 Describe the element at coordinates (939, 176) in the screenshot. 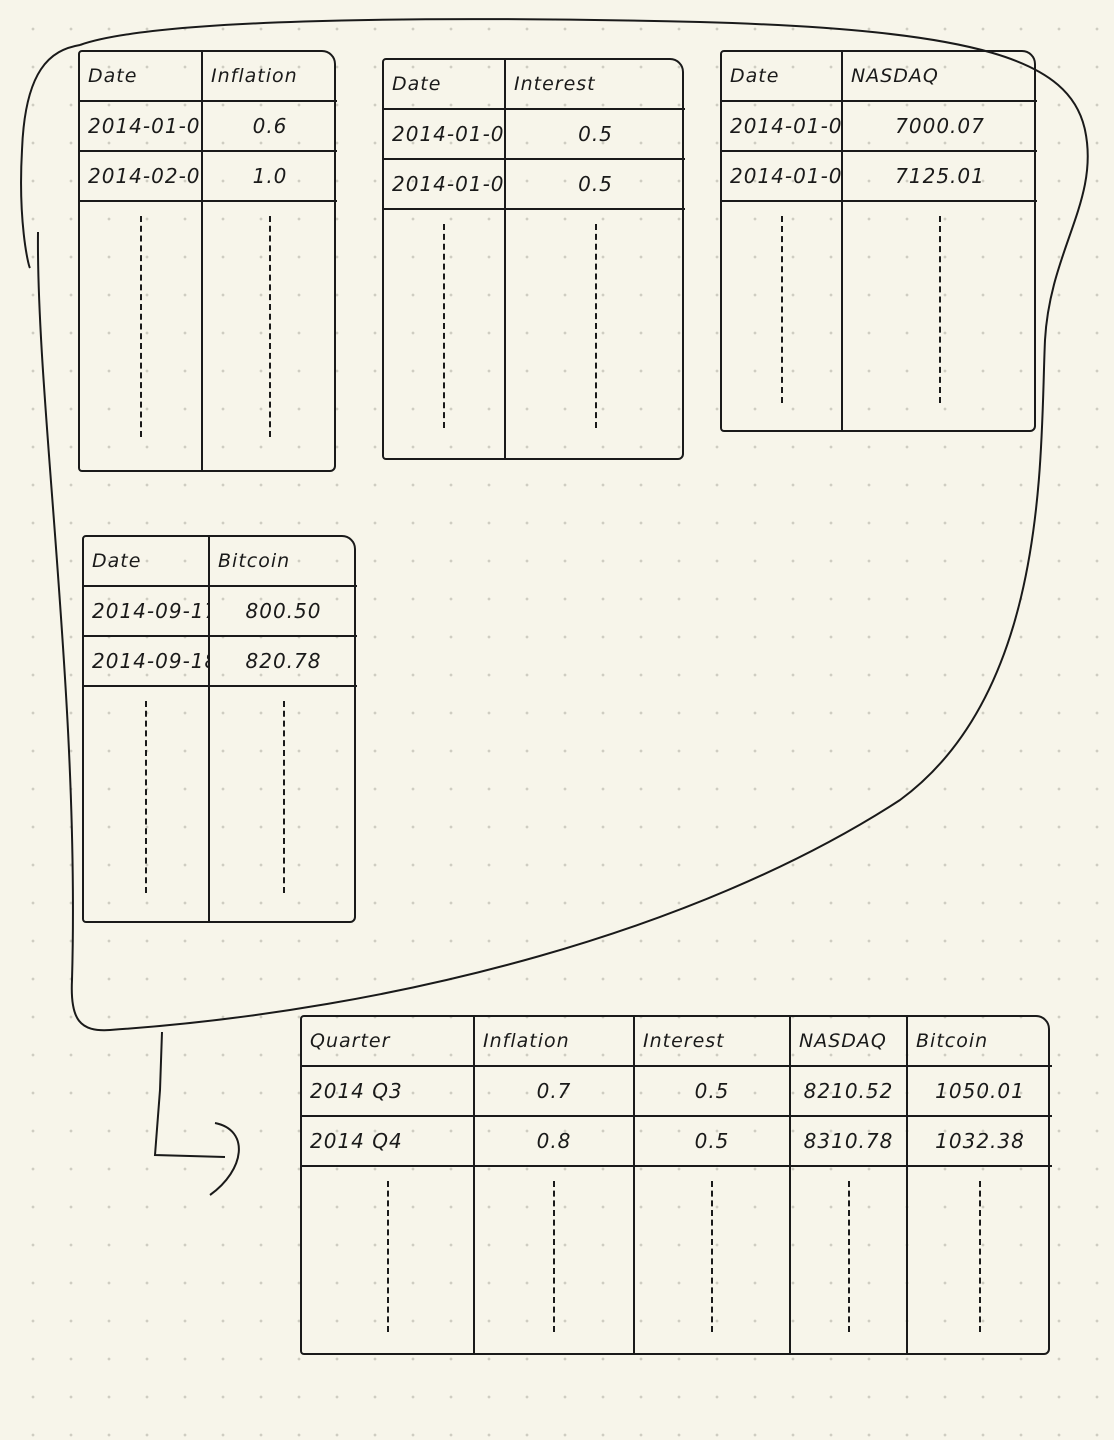

I see `table-cell: 7125.01` at that location.